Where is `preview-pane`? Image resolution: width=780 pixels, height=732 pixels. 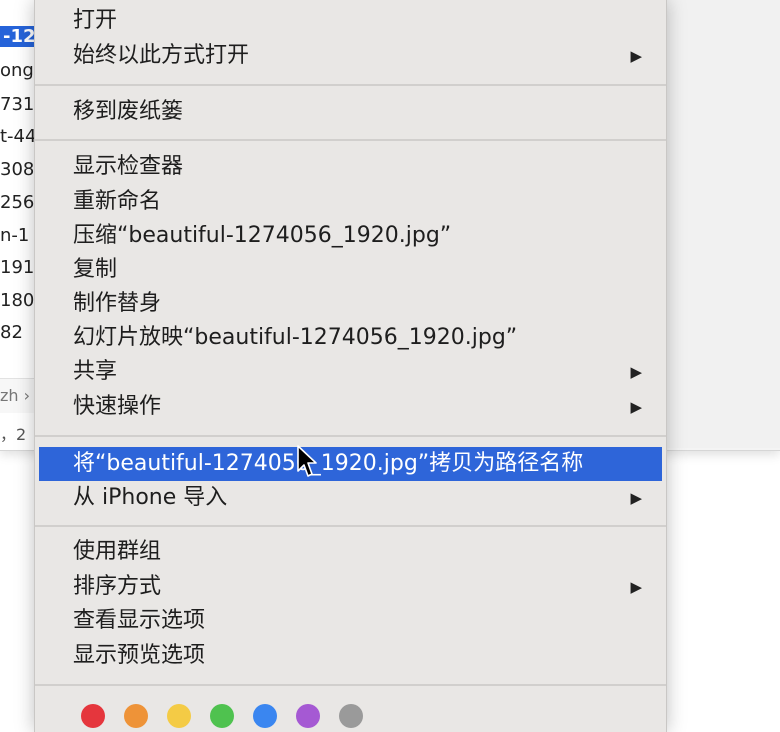 preview-pane is located at coordinates (722, 224).